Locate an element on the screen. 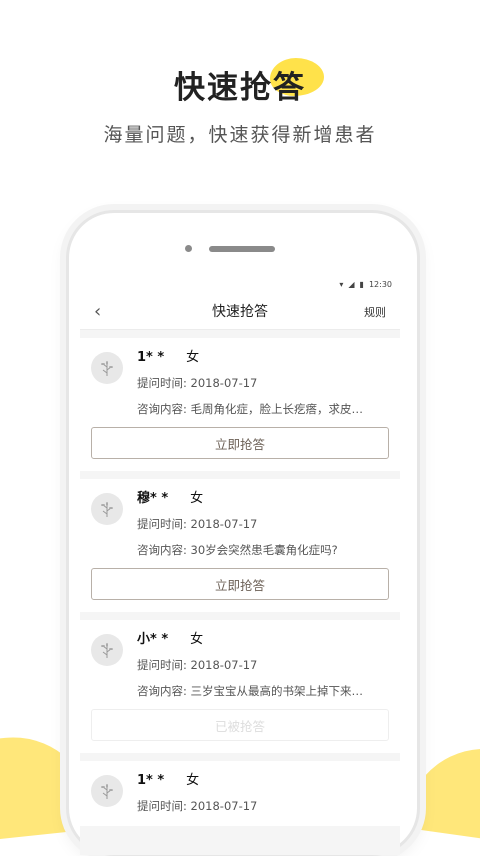  hero-subtitle: 海量问题，快速获得新增患者 is located at coordinates (240, 135).